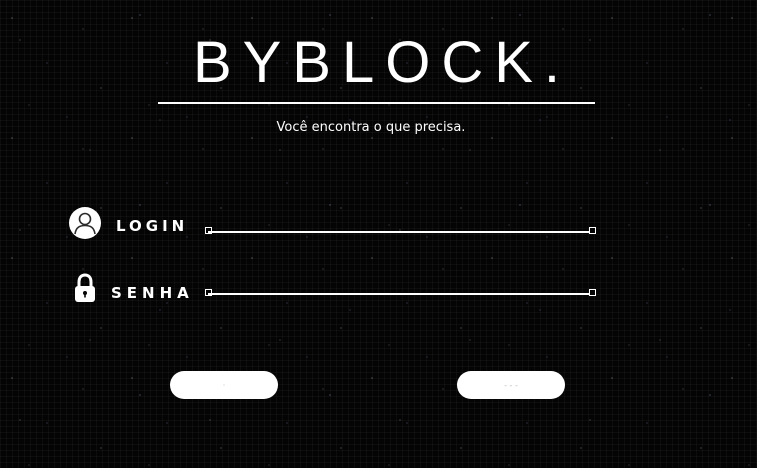 The width and height of the screenshot is (757, 468). What do you see at coordinates (376, 103) in the screenshot?
I see `brand-underline` at bounding box center [376, 103].